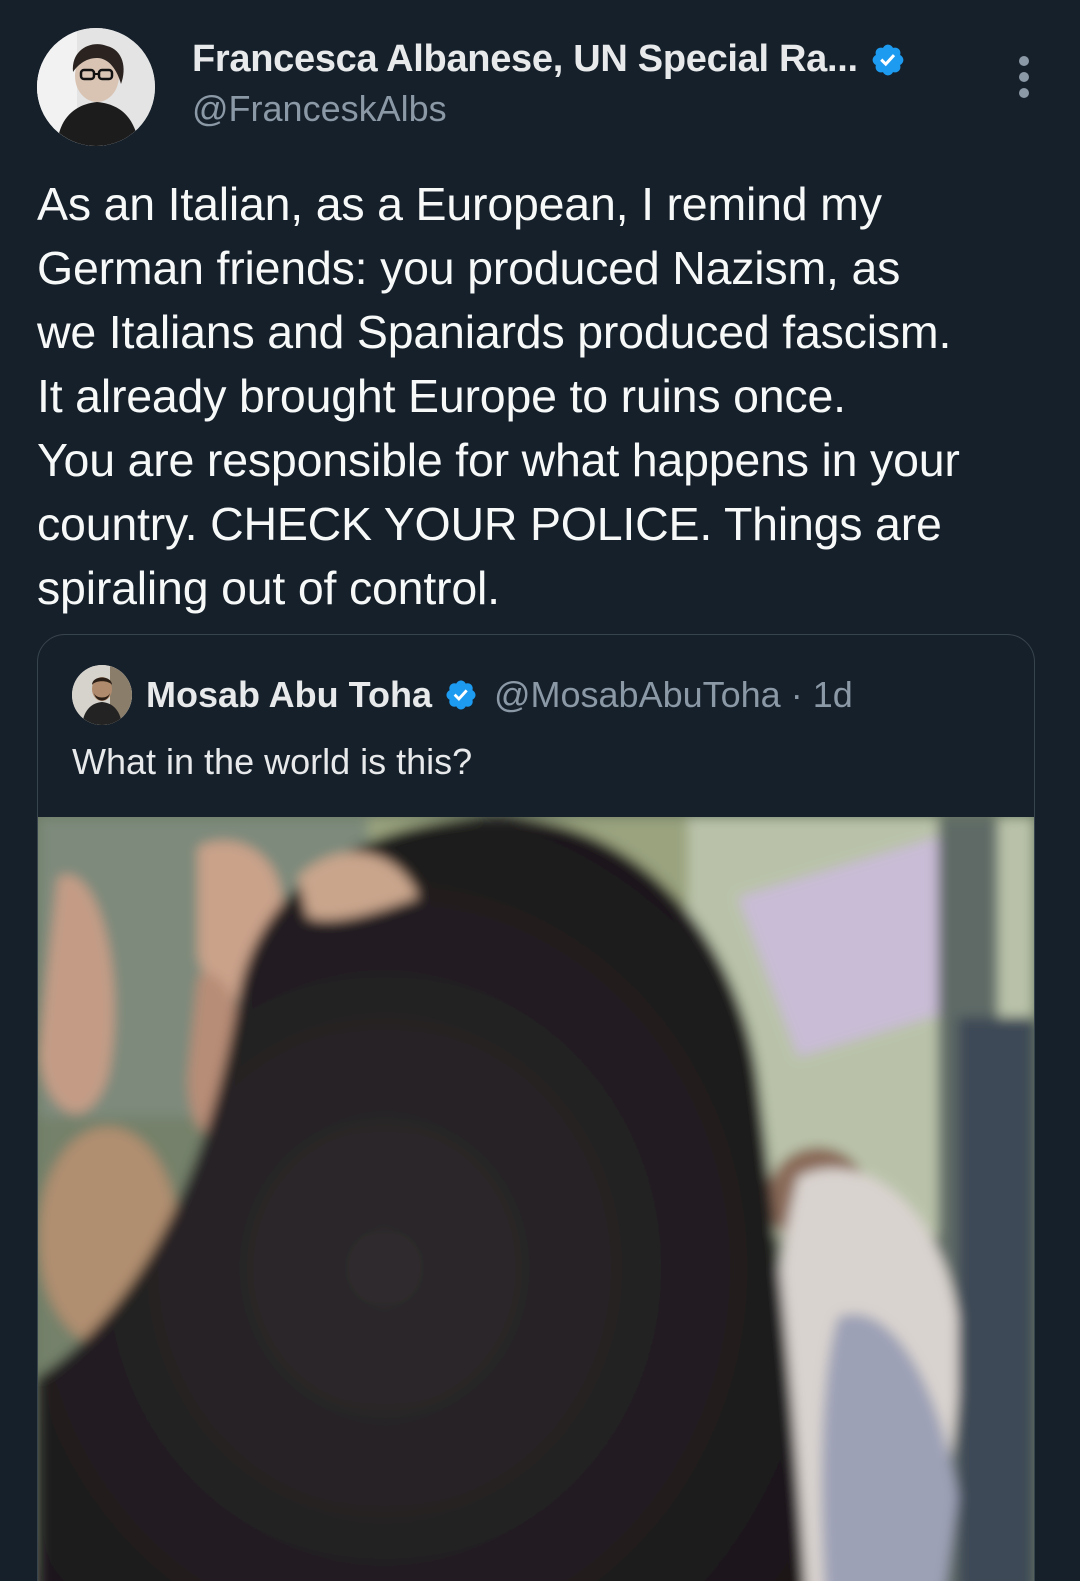  What do you see at coordinates (1025, 77) in the screenshot?
I see `more-vertical-icon` at bounding box center [1025, 77].